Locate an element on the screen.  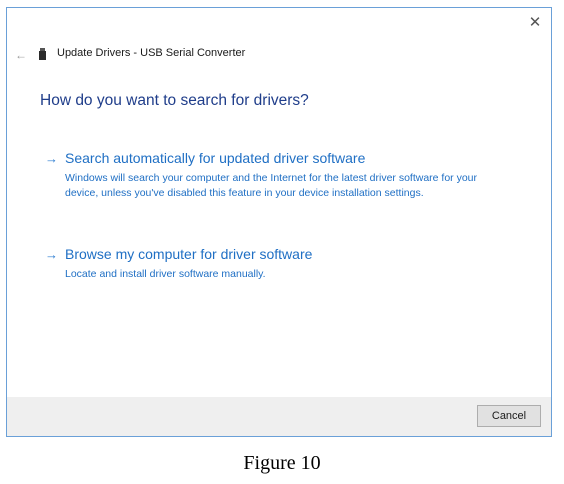
page-heading: How do you want to search for drivers? is located at coordinates (174, 100).